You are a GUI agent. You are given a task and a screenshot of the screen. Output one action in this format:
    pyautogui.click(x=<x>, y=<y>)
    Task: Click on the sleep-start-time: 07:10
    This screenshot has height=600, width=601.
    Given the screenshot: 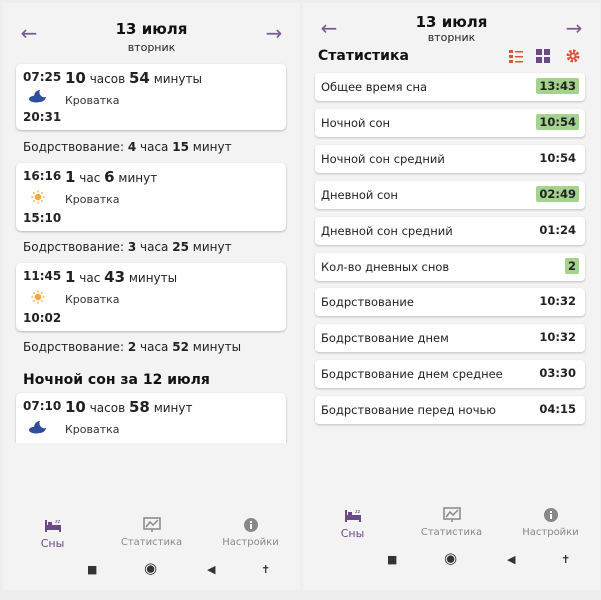 What is the action you would take?
    pyautogui.click(x=42, y=406)
    